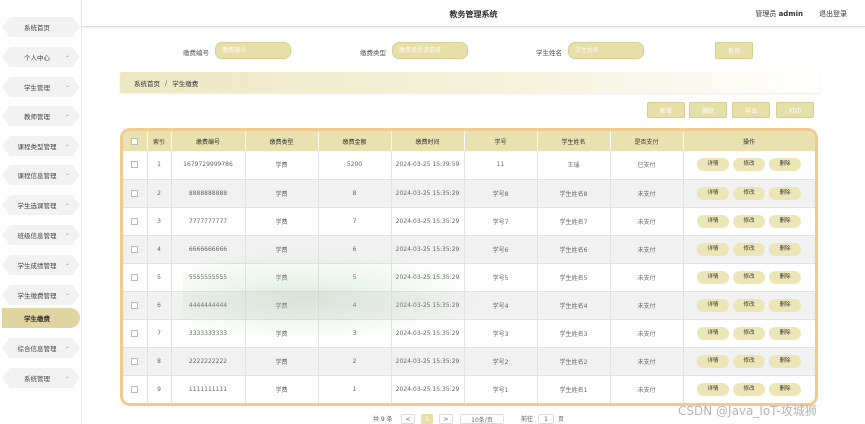 Image resolution: width=865 pixels, height=424 pixels. What do you see at coordinates (606, 50) in the screenshot?
I see `student-name-input` at bounding box center [606, 50].